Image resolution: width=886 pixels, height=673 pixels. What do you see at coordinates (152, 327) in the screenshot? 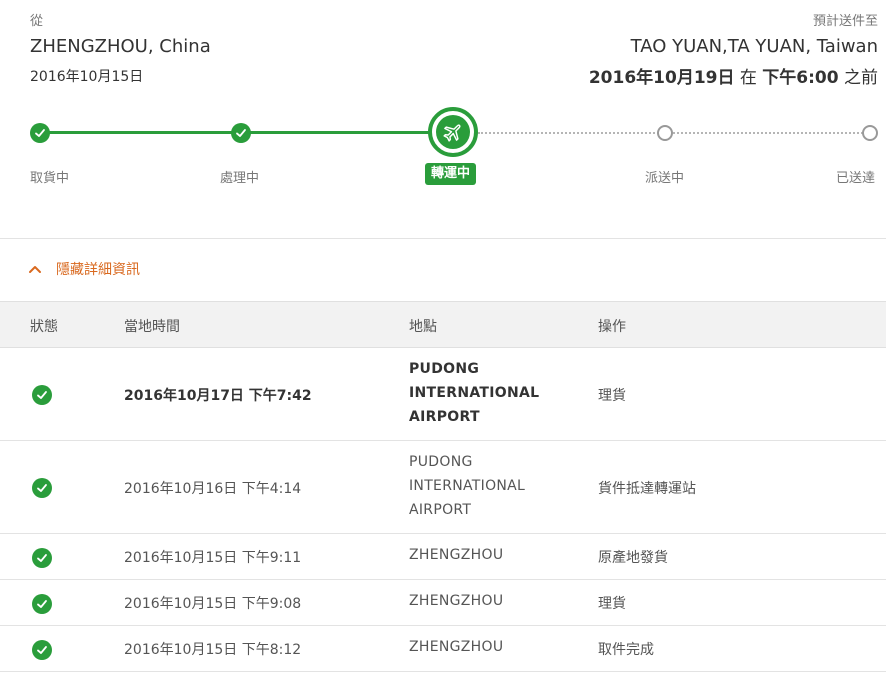
I see `column-header-local-time: 當地時間` at bounding box center [152, 327].